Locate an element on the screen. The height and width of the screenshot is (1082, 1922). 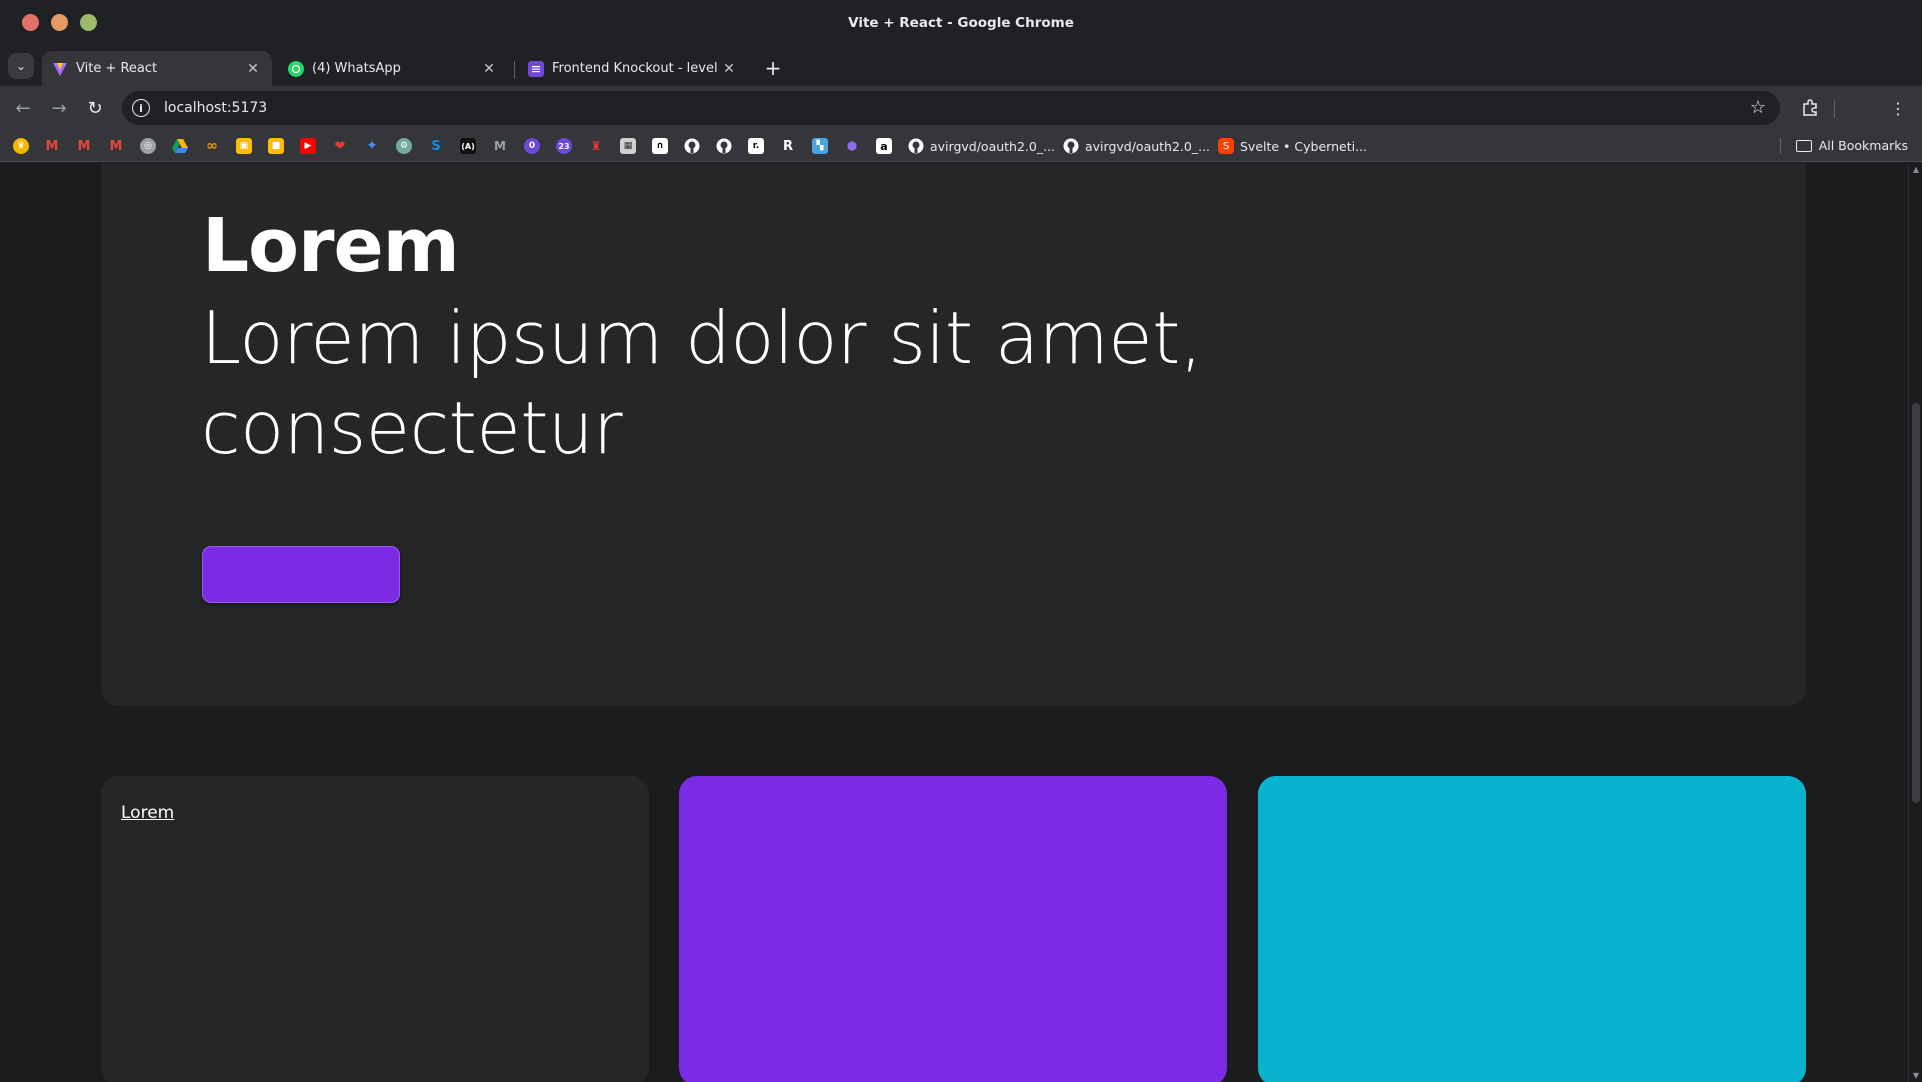
more-vertical-icon: ⋮ is located at coordinates (1898, 108).